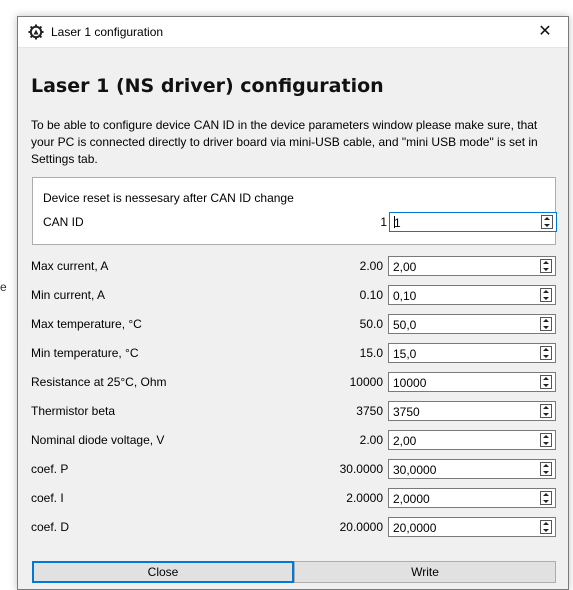  Describe the element at coordinates (361, 469) in the screenshot. I see `param-current-value: 30.0000` at that location.